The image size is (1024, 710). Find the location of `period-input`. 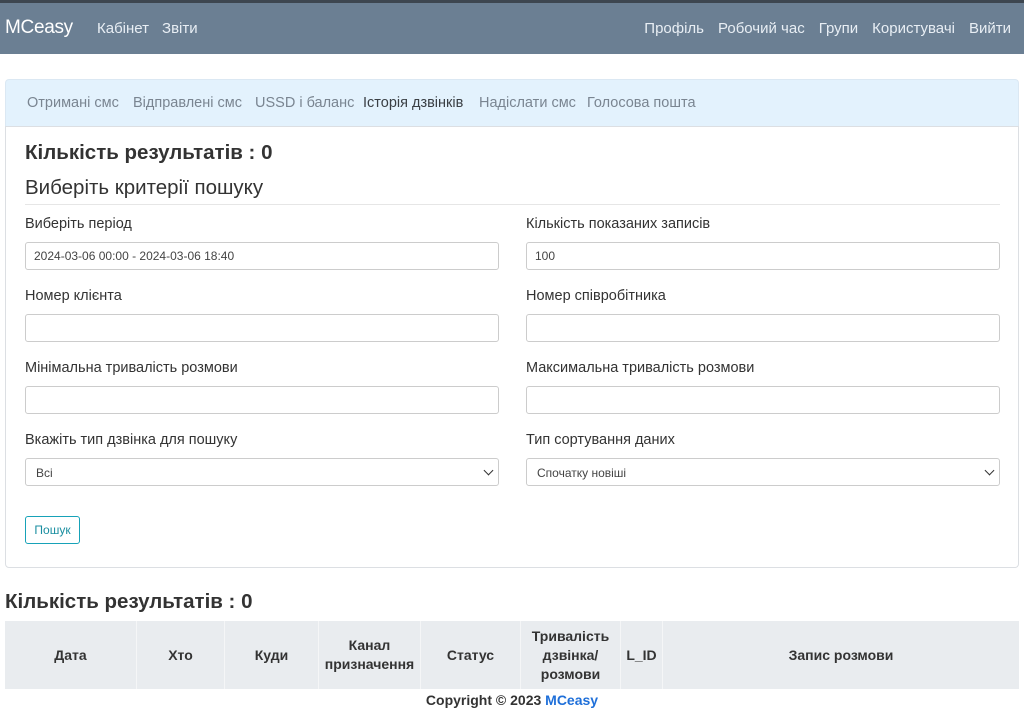

period-input is located at coordinates (262, 256).